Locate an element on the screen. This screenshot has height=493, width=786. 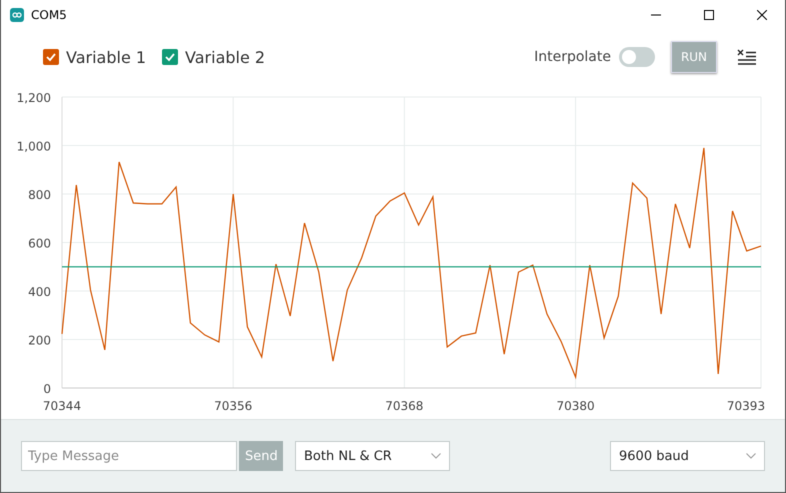
clear-icon is located at coordinates (747, 57).